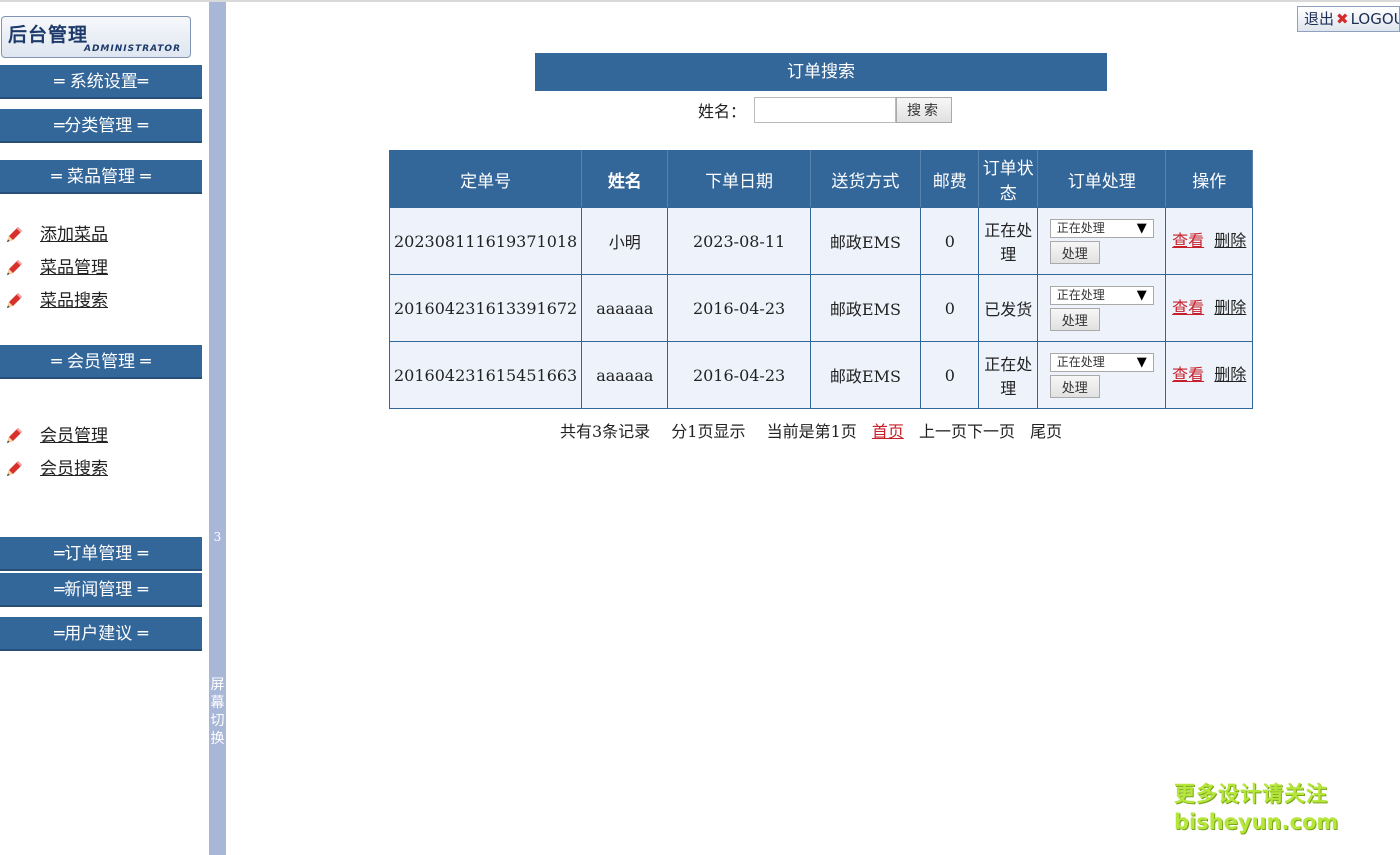 This screenshot has width=1400, height=855. I want to click on first-page-link: 首页, so click(888, 431).